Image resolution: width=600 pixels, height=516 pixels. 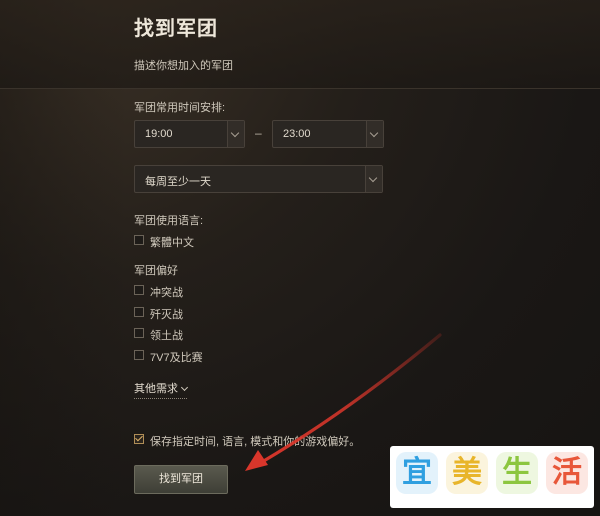 What do you see at coordinates (467, 473) in the screenshot?
I see `watermark-char: 美` at bounding box center [467, 473].